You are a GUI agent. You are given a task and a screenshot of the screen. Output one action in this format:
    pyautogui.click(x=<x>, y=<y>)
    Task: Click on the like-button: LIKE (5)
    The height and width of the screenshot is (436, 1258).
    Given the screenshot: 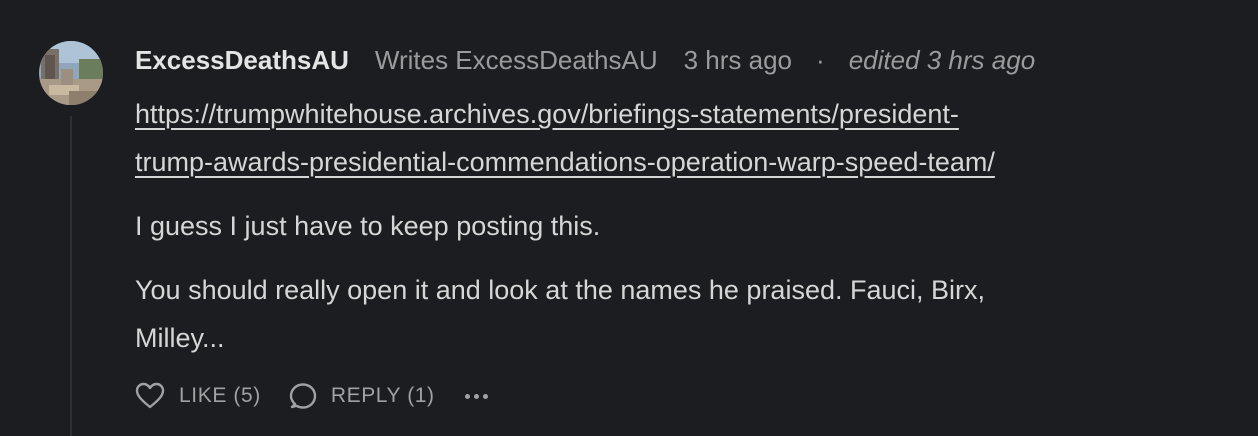 What is the action you would take?
    pyautogui.click(x=198, y=396)
    